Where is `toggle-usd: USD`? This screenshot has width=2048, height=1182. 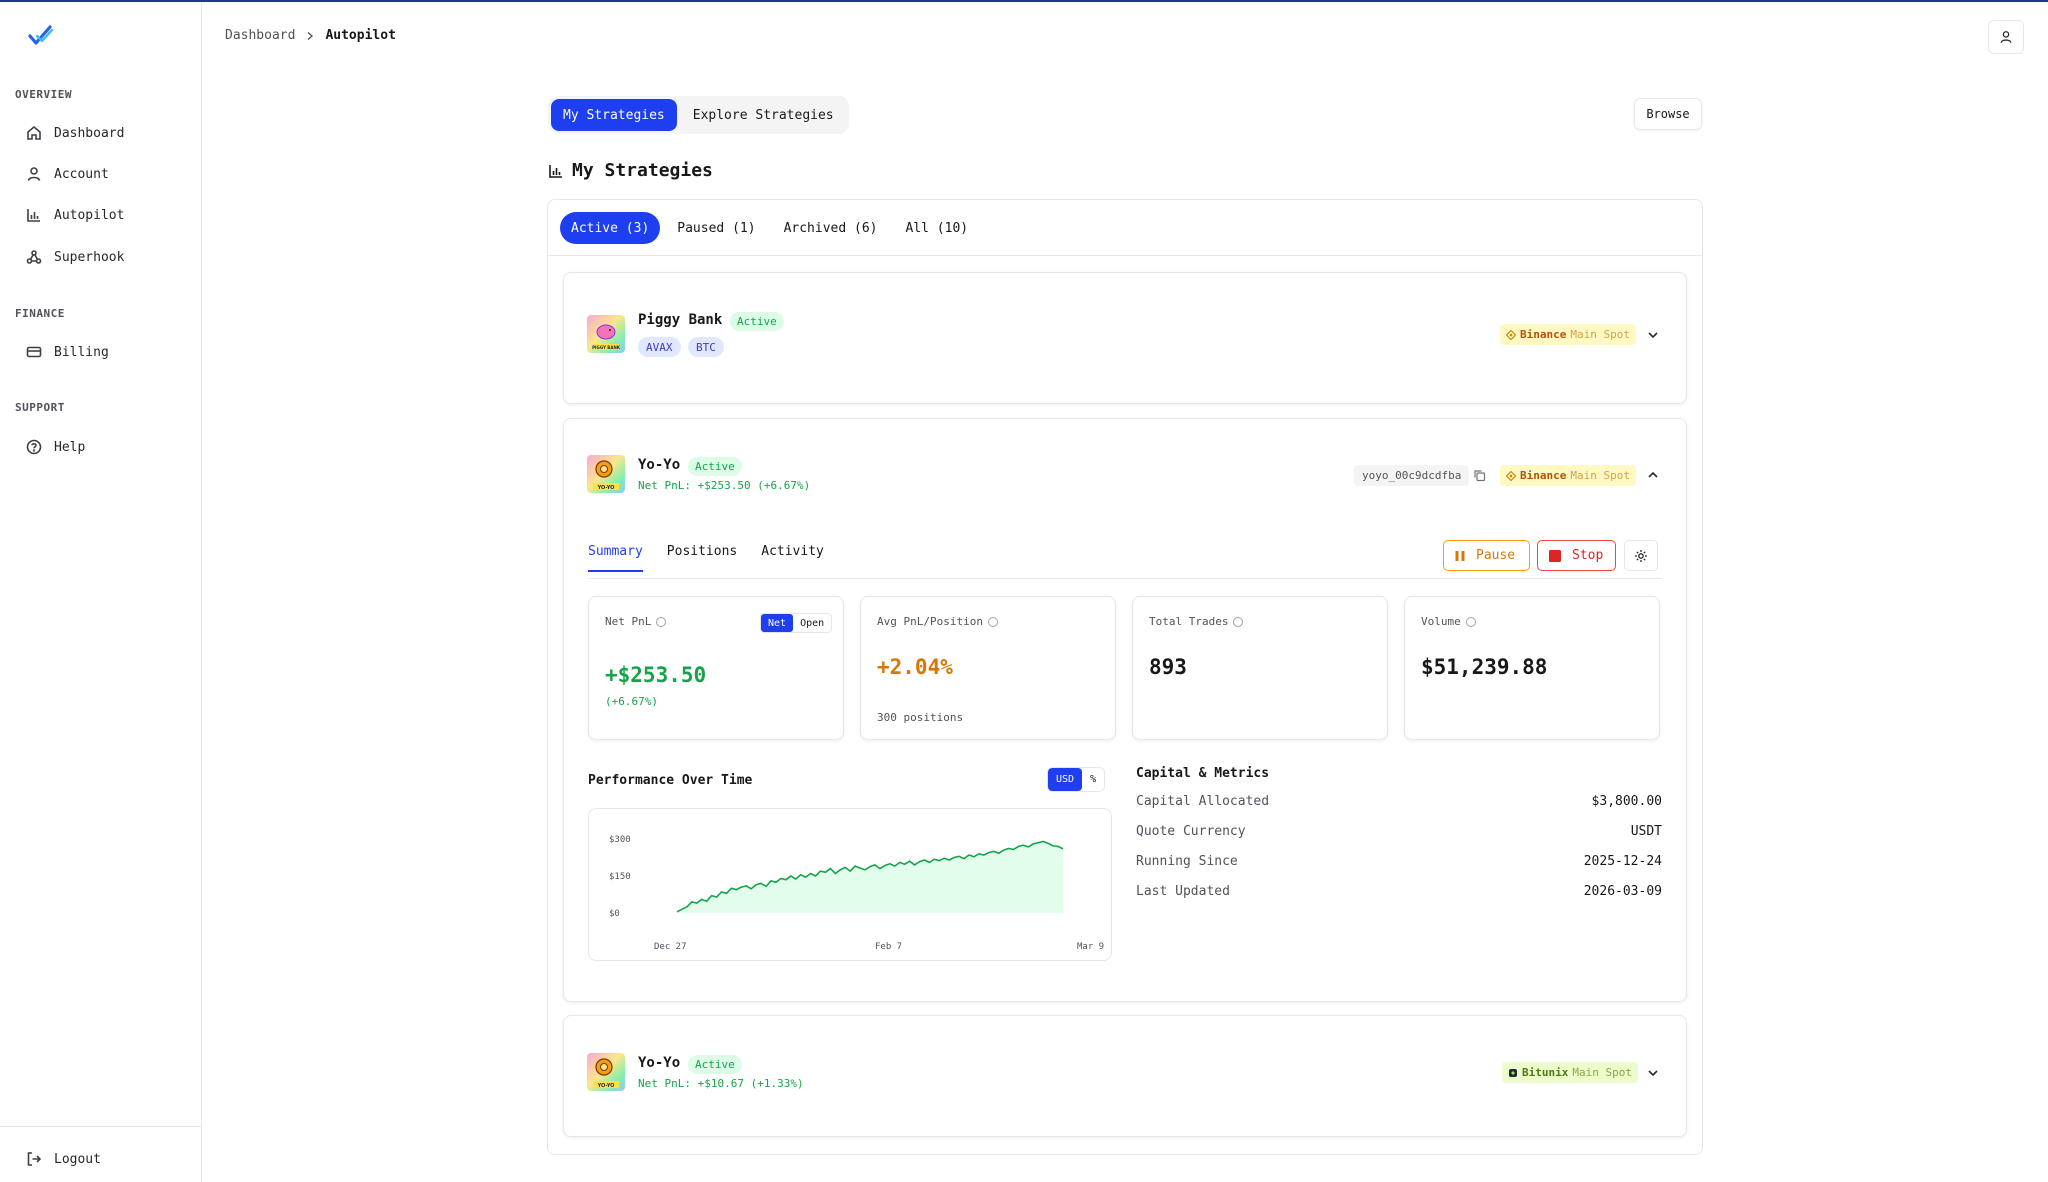 toggle-usd: USD is located at coordinates (1065, 779).